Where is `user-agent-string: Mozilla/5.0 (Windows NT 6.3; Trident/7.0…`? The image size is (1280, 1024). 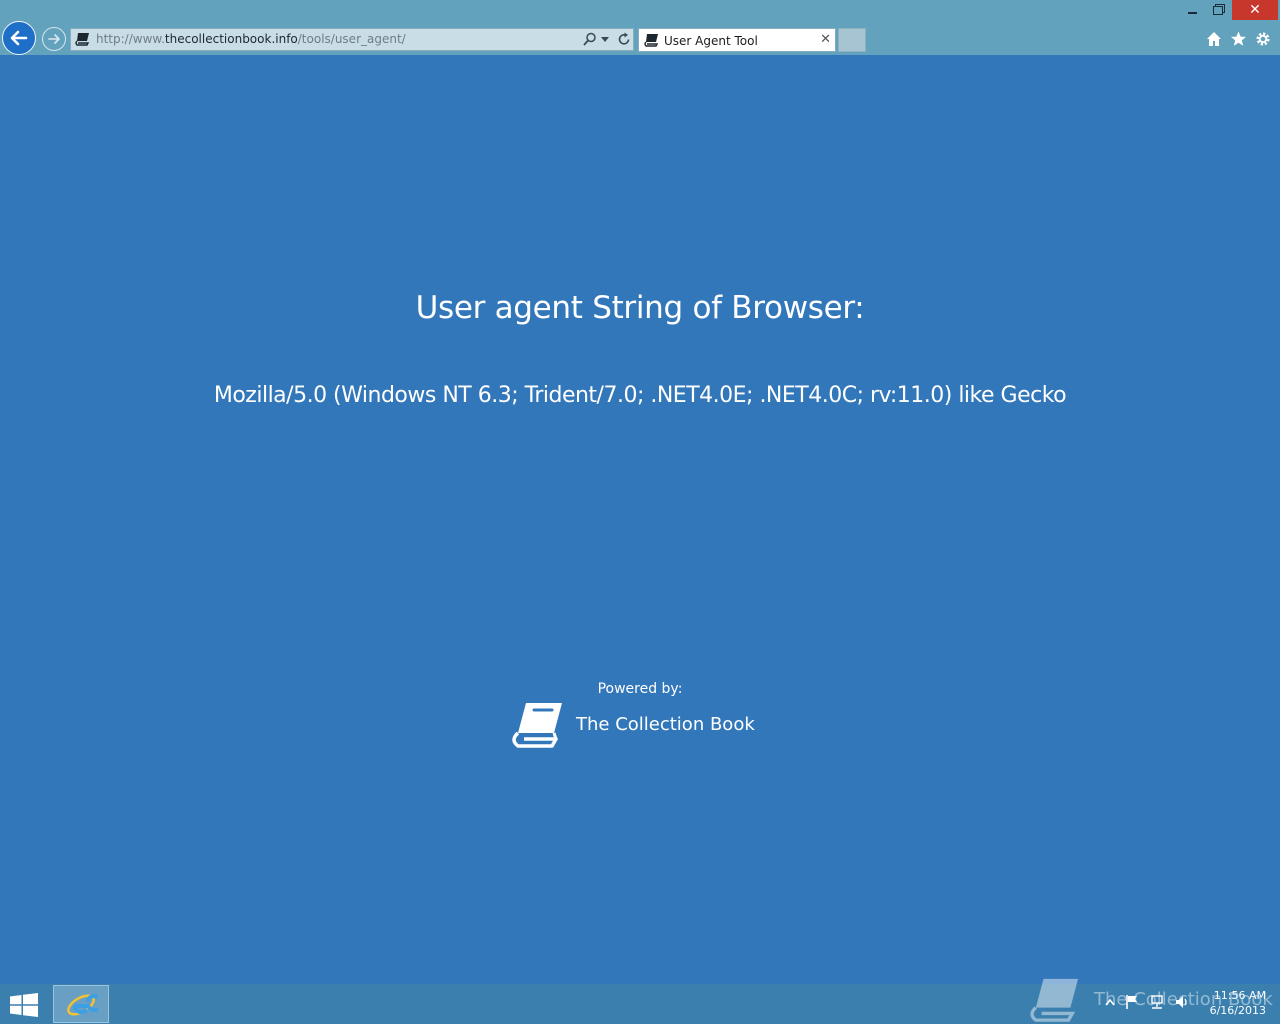
user-agent-string: Mozilla/5.0 (Windows NT 6.3; Trident/7.0… is located at coordinates (640, 395).